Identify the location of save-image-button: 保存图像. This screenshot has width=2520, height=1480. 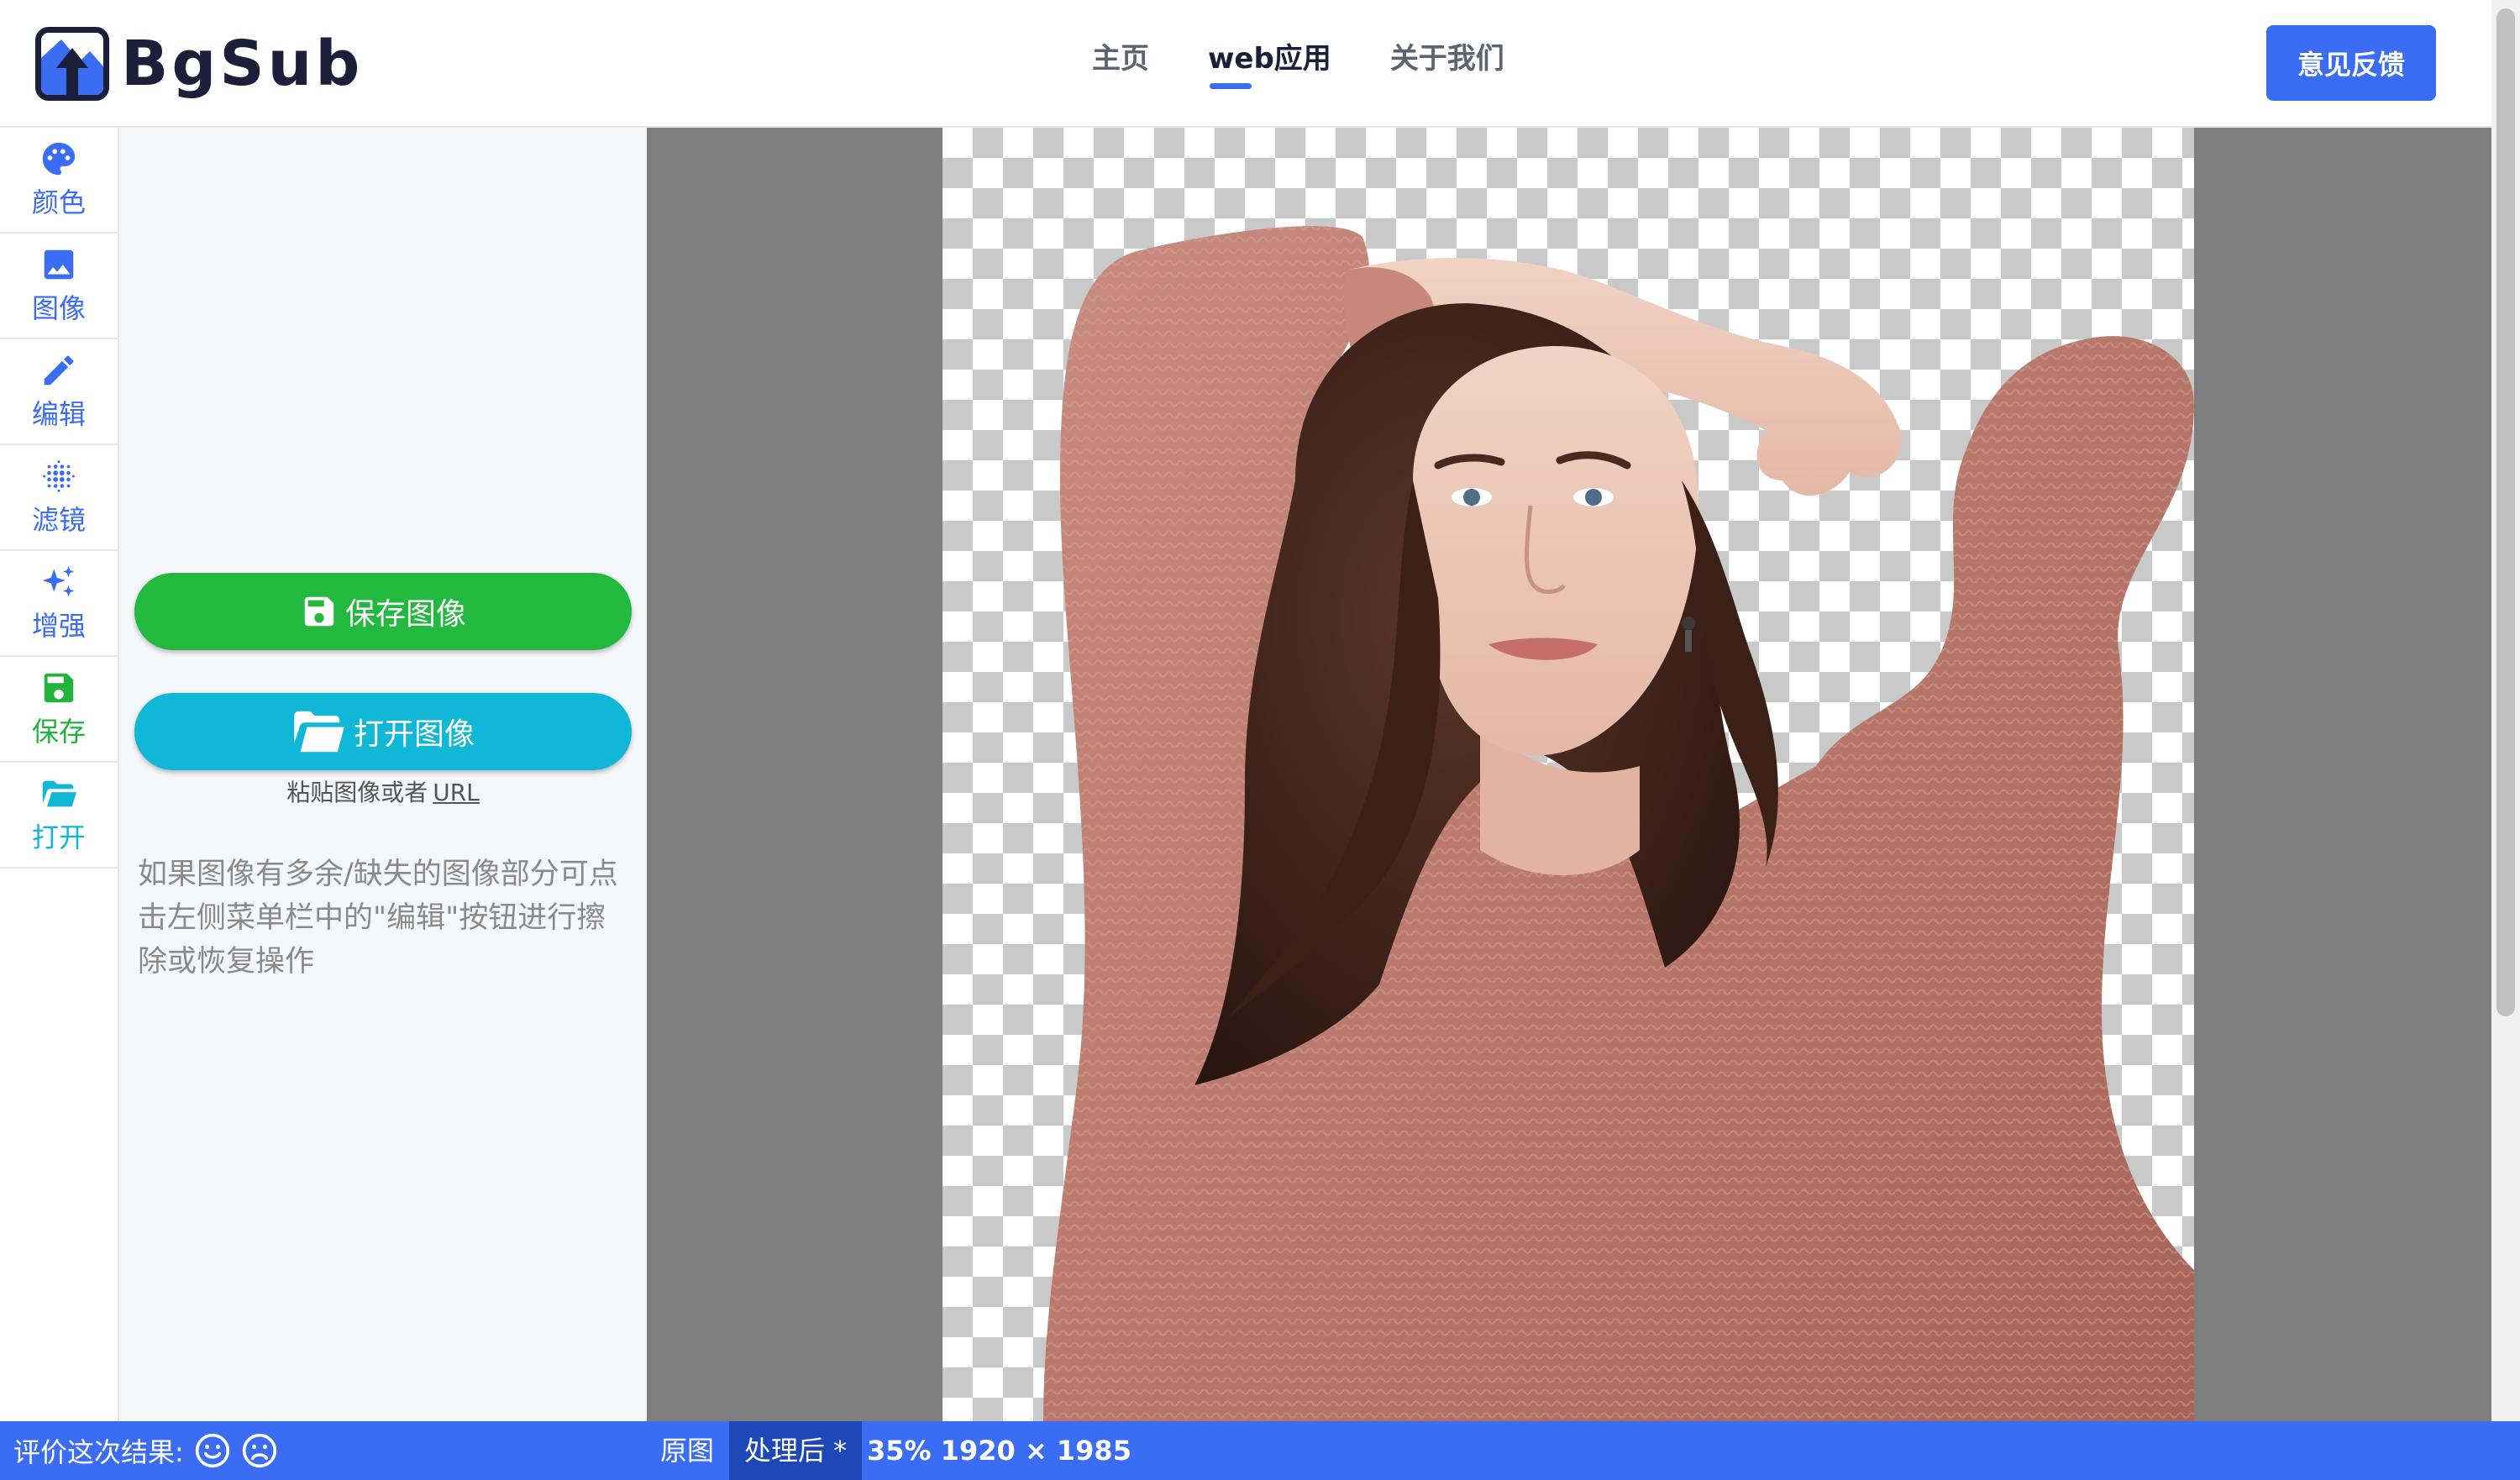
(383, 611).